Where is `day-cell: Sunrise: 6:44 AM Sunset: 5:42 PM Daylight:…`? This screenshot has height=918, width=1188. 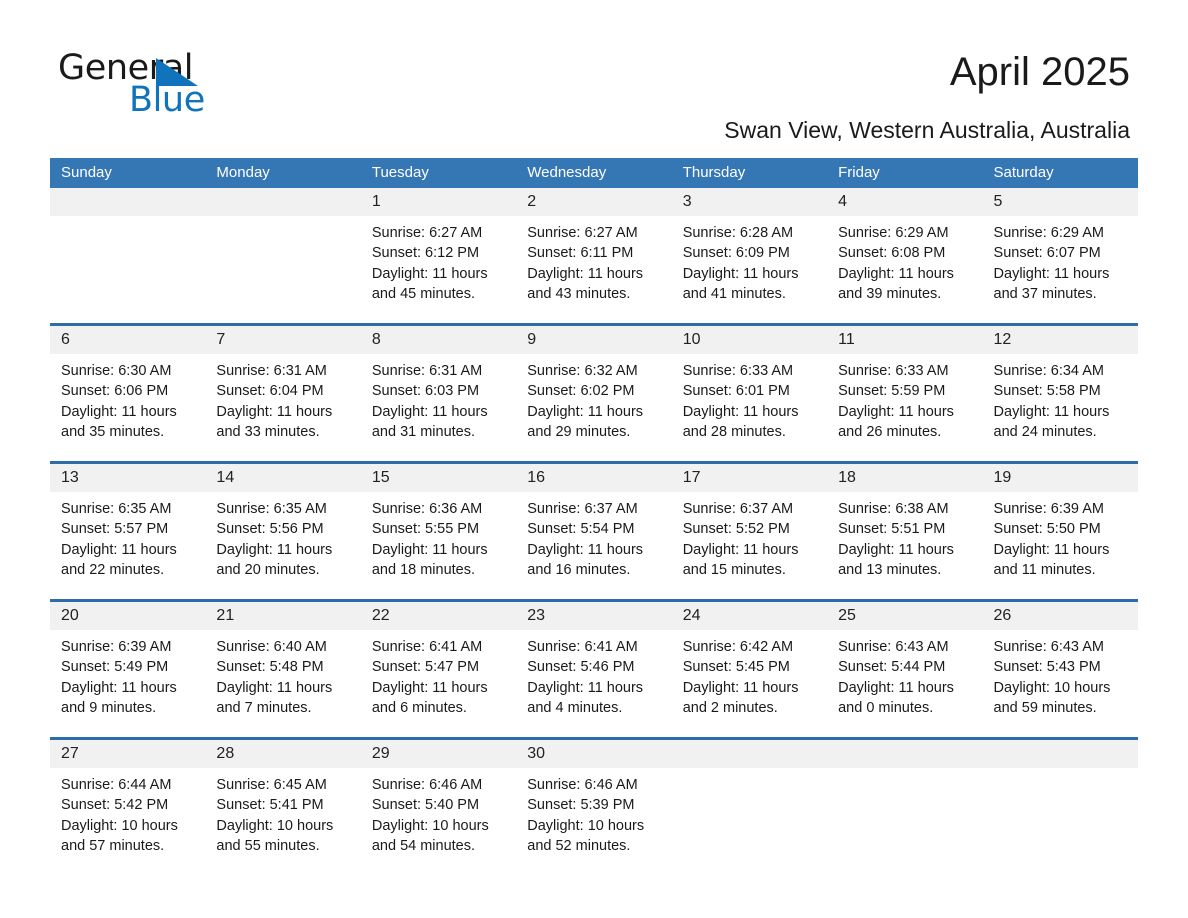
day-cell: Sunrise: 6:44 AM Sunset: 5:42 PM Daylight:… is located at coordinates (127, 820).